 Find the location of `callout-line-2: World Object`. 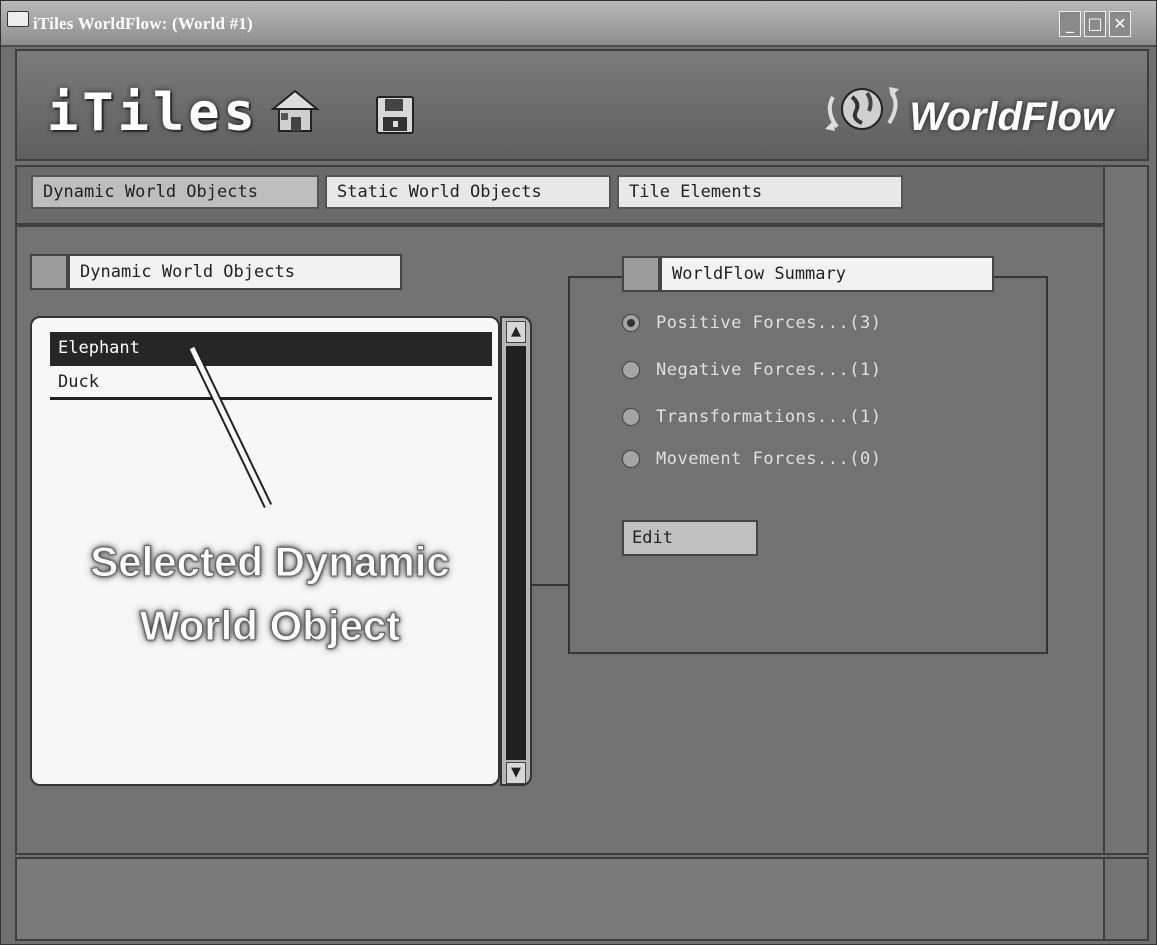

callout-line-2: World Object is located at coordinates (270, 626).